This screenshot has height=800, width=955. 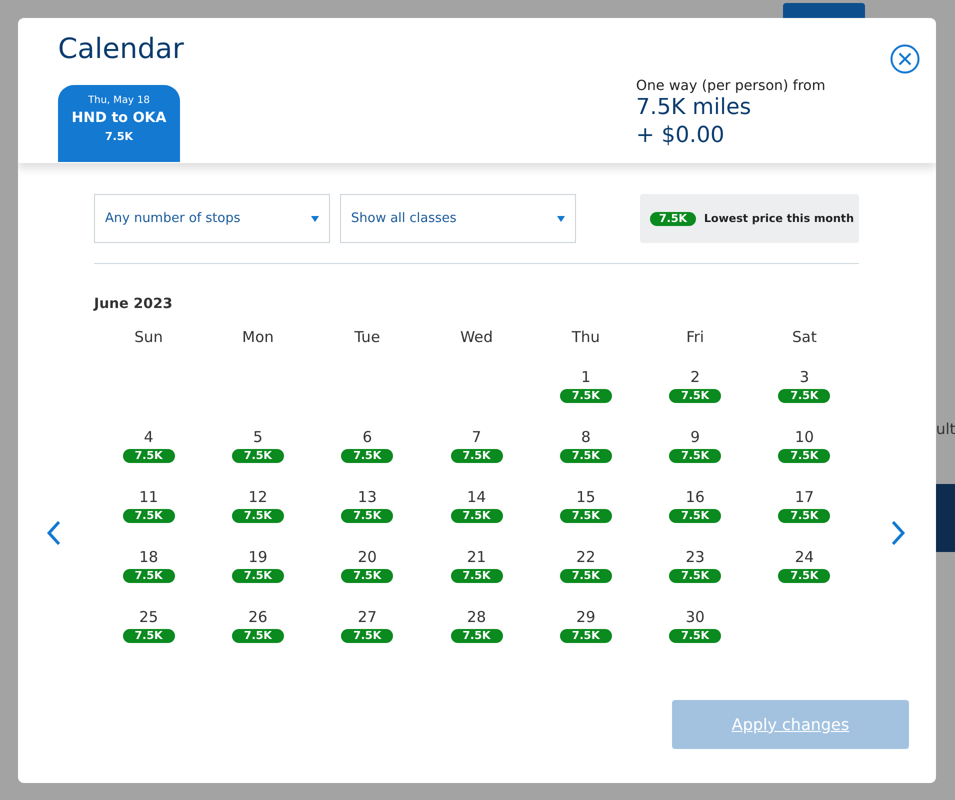 I want to click on day-number: 16, so click(x=695, y=497).